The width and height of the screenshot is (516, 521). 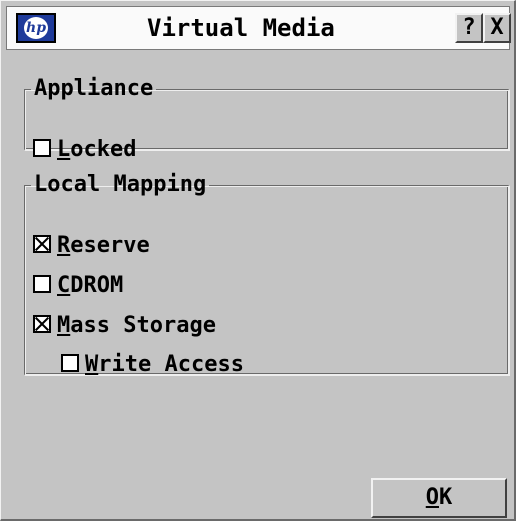 What do you see at coordinates (103, 149) in the screenshot?
I see `locked-label: ocked` at bounding box center [103, 149].